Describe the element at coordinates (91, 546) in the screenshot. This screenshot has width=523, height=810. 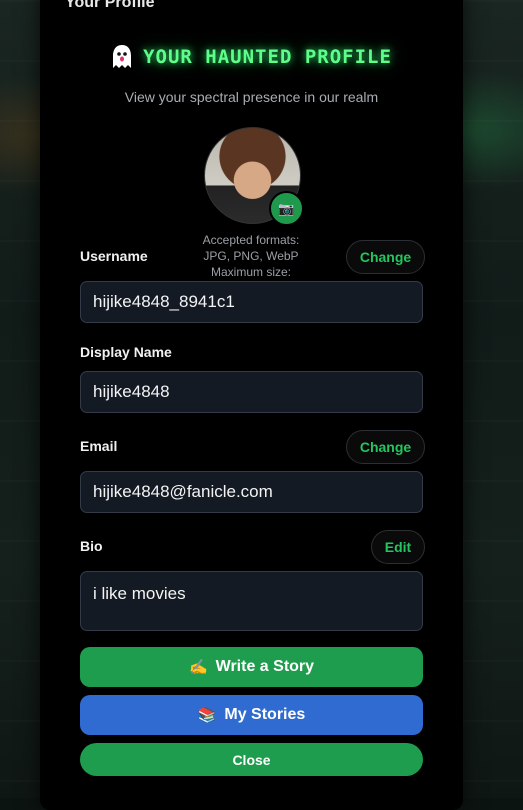
I see `bio-label: Bio` at that location.